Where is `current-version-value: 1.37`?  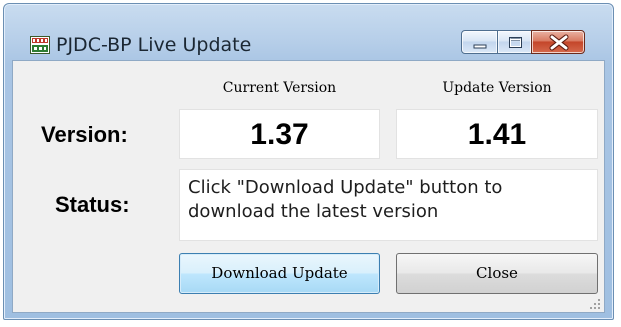 current-version-value: 1.37 is located at coordinates (279, 134).